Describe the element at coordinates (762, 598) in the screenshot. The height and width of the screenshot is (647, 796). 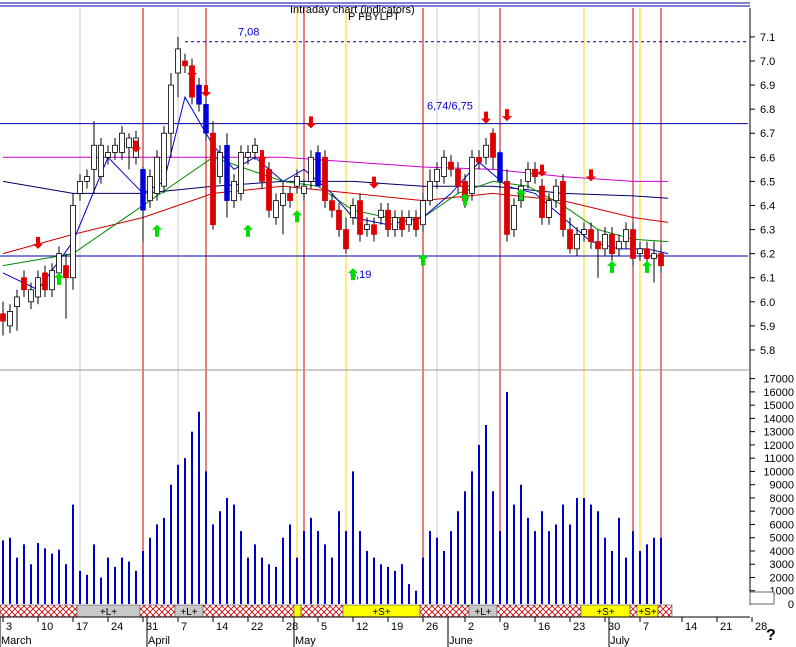
I see `scroll-box` at that location.